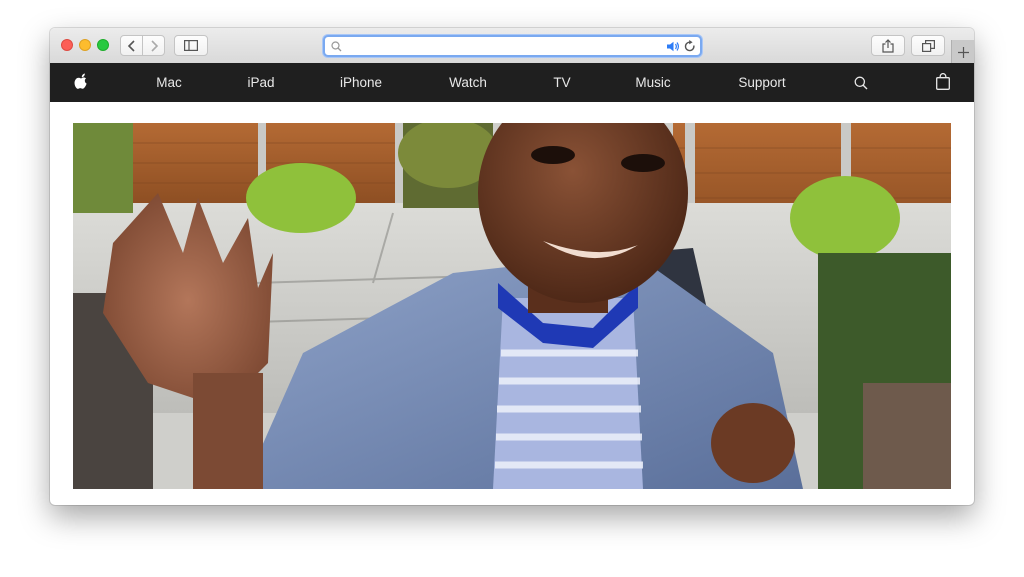 This screenshot has height=577, width=1024. I want to click on sidebar-icon, so click(191, 45).